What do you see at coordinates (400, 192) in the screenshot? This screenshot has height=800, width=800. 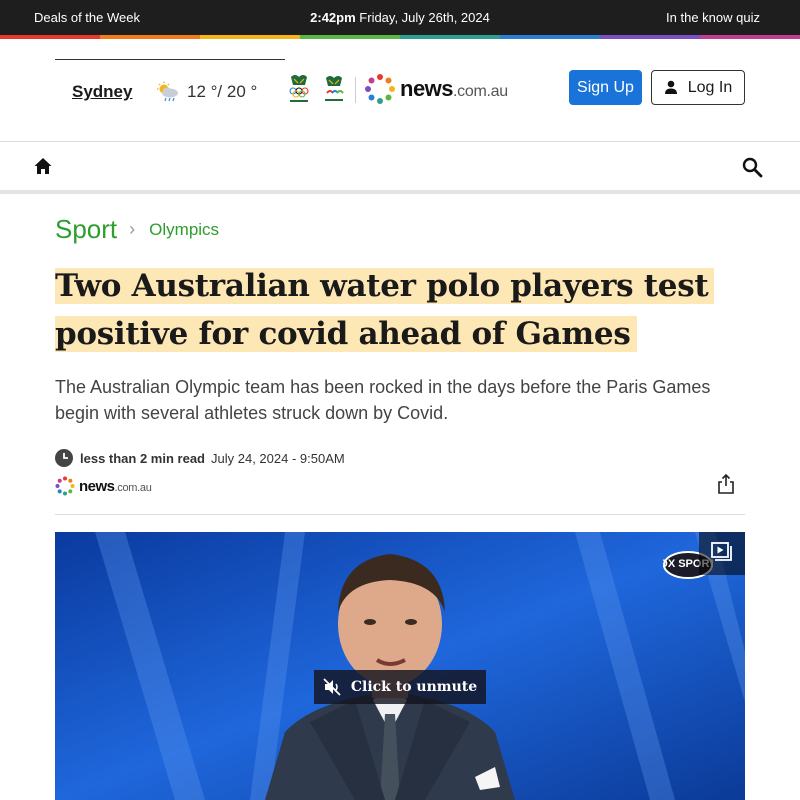 I see `nav-divider` at bounding box center [400, 192].